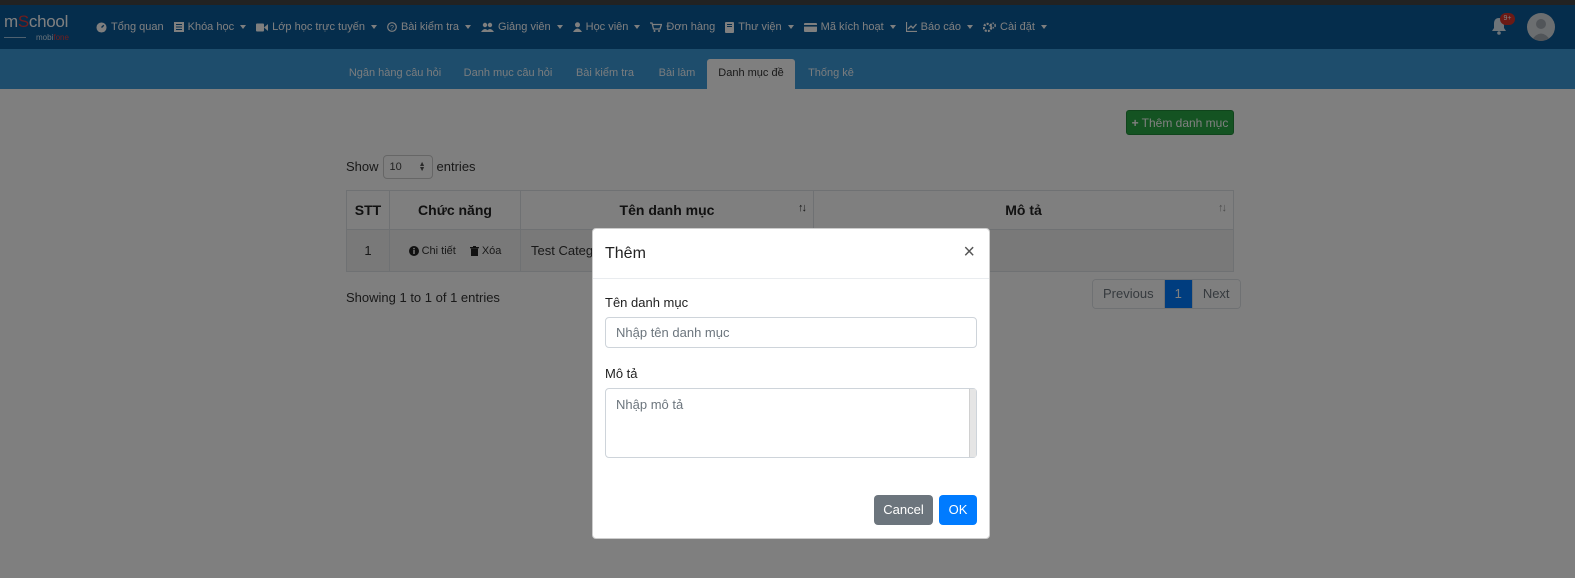 The height and width of the screenshot is (578, 1575). What do you see at coordinates (791, 254) in the screenshot?
I see `modal-header: Thêm ×` at bounding box center [791, 254].